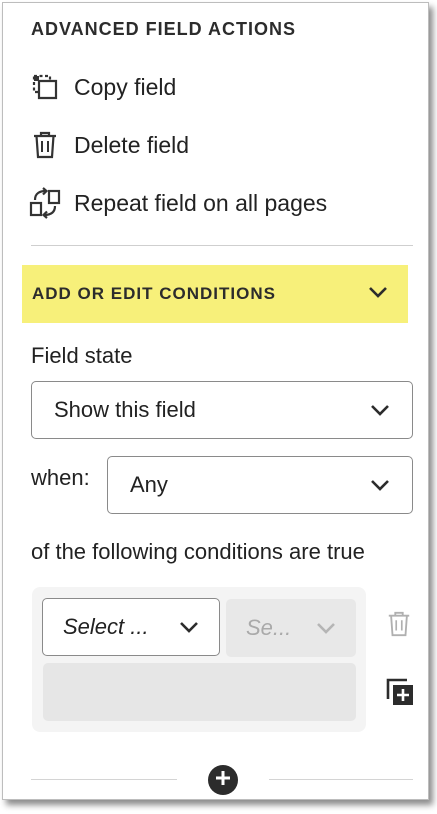  Describe the element at coordinates (222, 410) in the screenshot. I see `field-state-dropdown: Show this field` at that location.